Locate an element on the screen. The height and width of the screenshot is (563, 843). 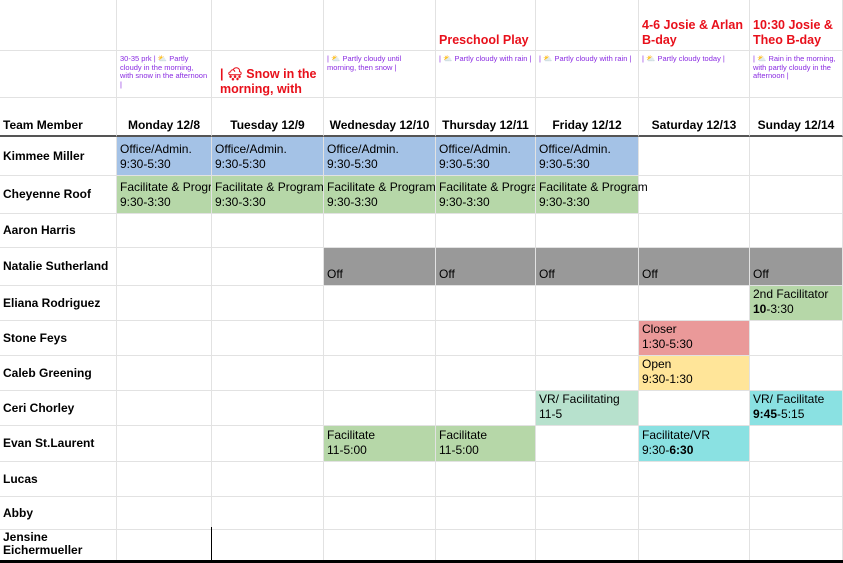
weather-cell-thu: | ⛅ Partly cloudy with rain | is located at coordinates (486, 74).